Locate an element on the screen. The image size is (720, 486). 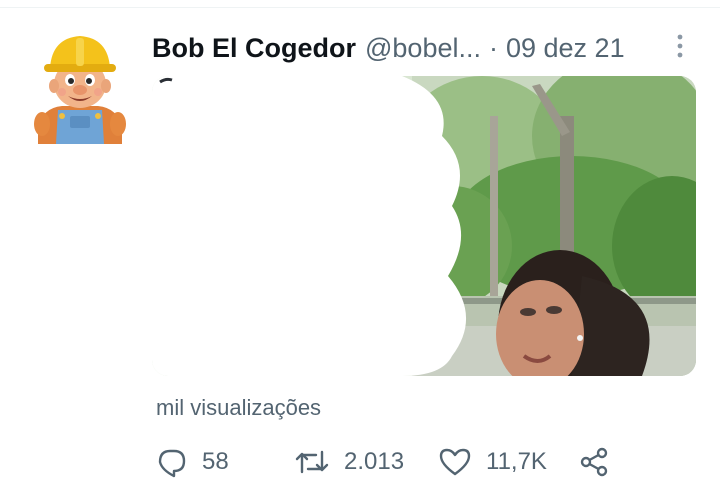
reply-icon is located at coordinates (172, 463).